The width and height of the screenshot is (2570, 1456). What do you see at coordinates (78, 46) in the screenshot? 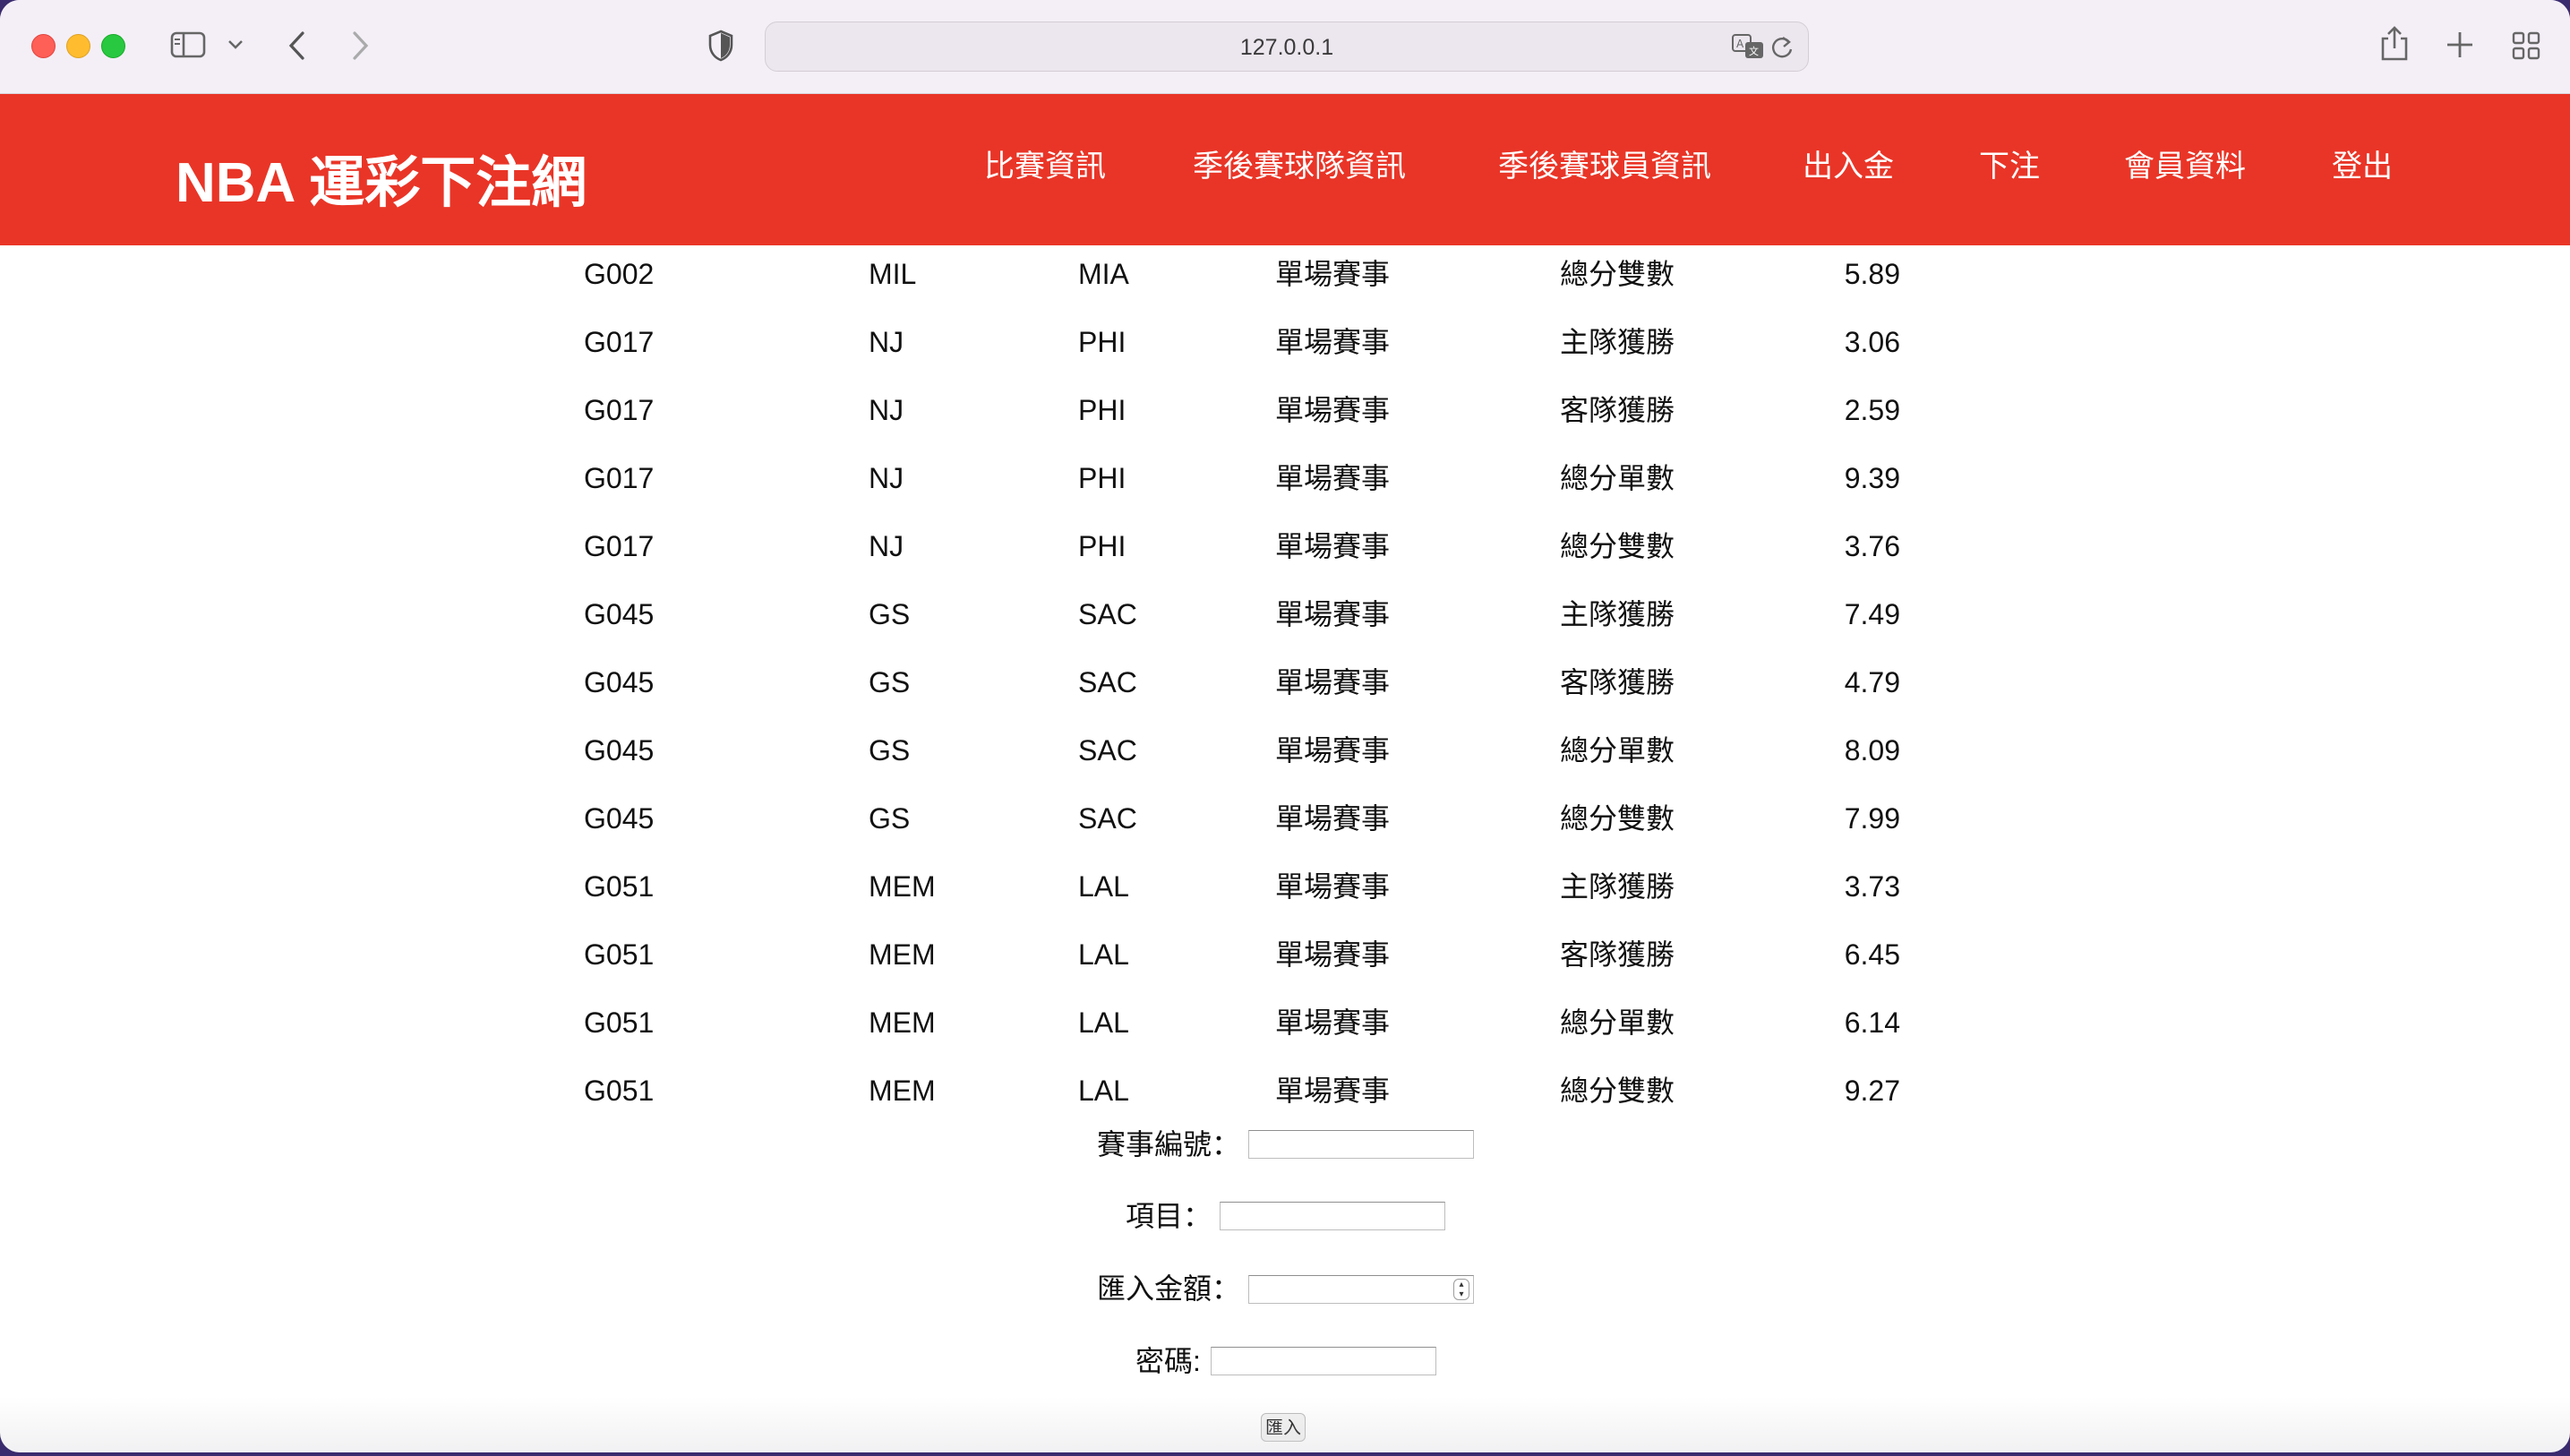
I see `minimize-window-button` at bounding box center [78, 46].